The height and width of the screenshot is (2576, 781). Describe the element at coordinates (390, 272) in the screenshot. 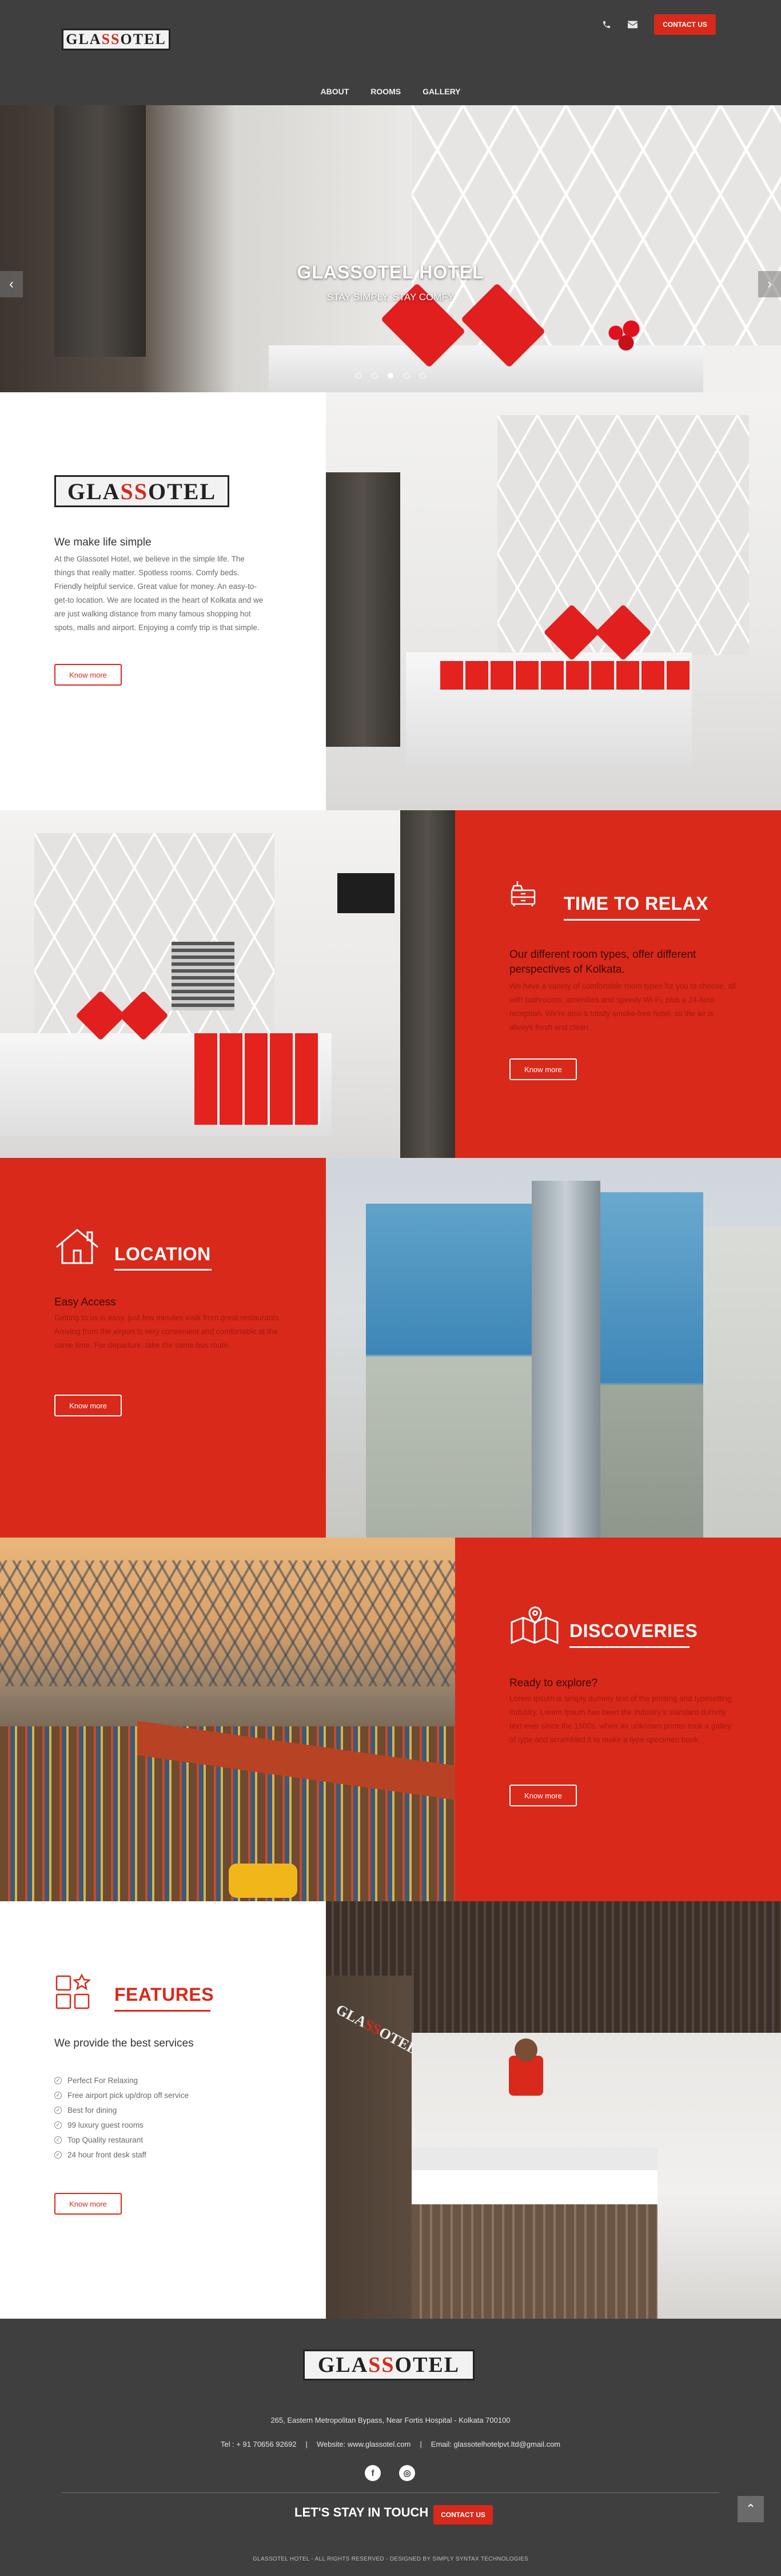

I see `hero-title: GLASSOTEL HOTEL` at that location.